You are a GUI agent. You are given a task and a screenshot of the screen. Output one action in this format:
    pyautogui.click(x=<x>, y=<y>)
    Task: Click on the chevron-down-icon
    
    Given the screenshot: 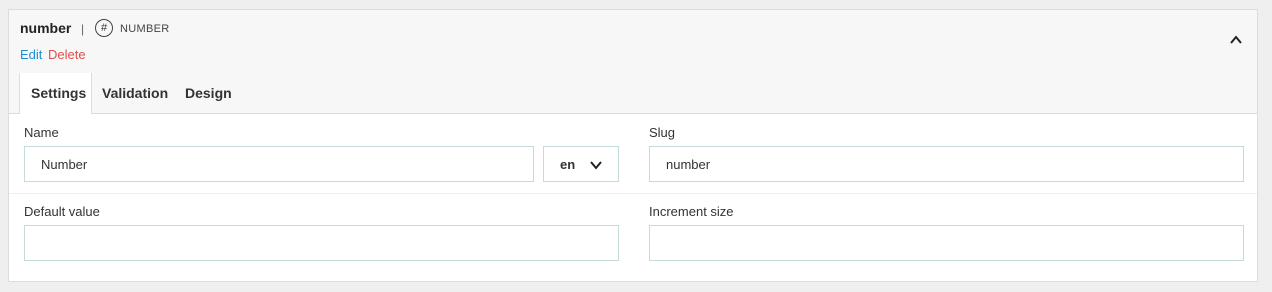 What is the action you would take?
    pyautogui.click(x=596, y=165)
    